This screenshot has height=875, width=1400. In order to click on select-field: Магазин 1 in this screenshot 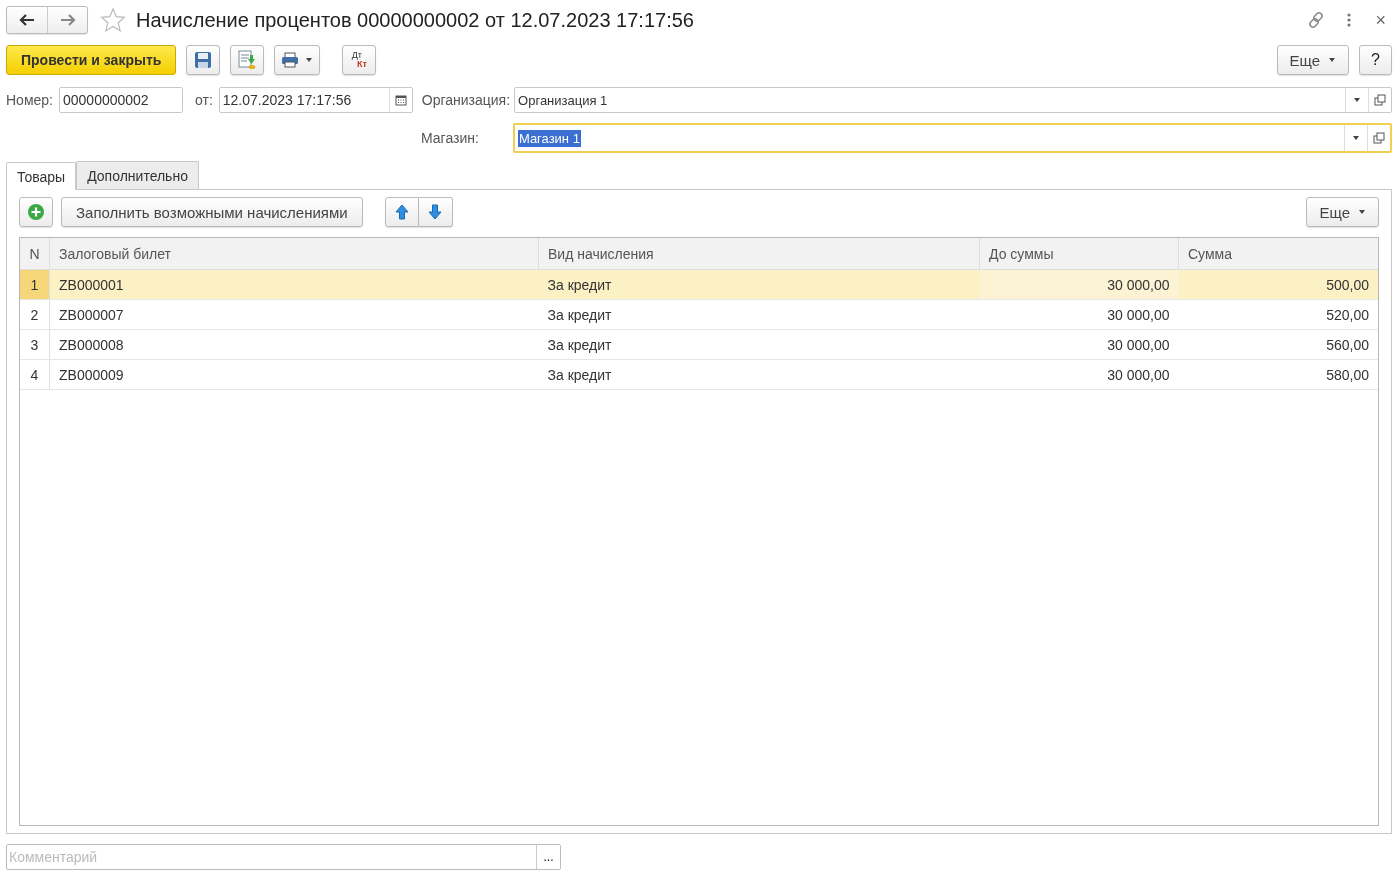, I will do `click(952, 138)`.